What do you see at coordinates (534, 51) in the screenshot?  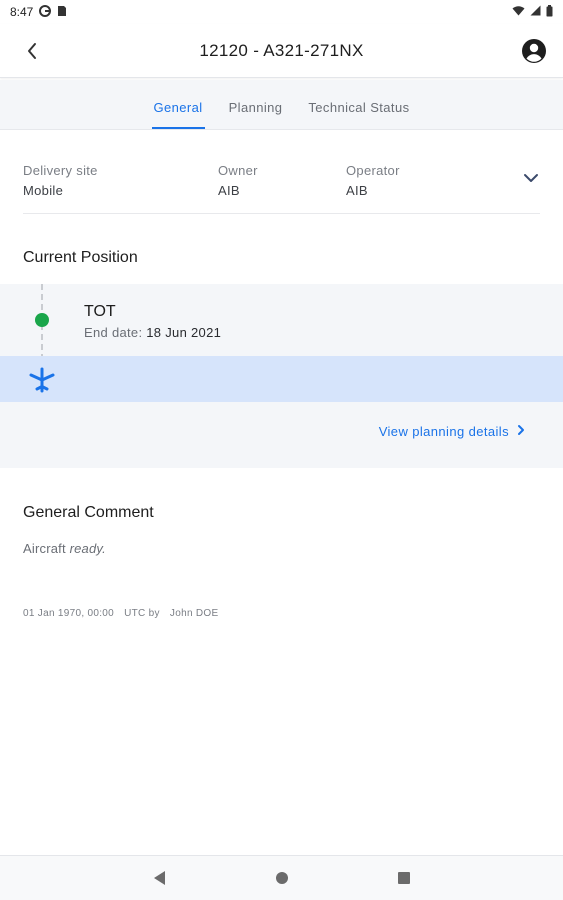 I see `account-circle-icon` at bounding box center [534, 51].